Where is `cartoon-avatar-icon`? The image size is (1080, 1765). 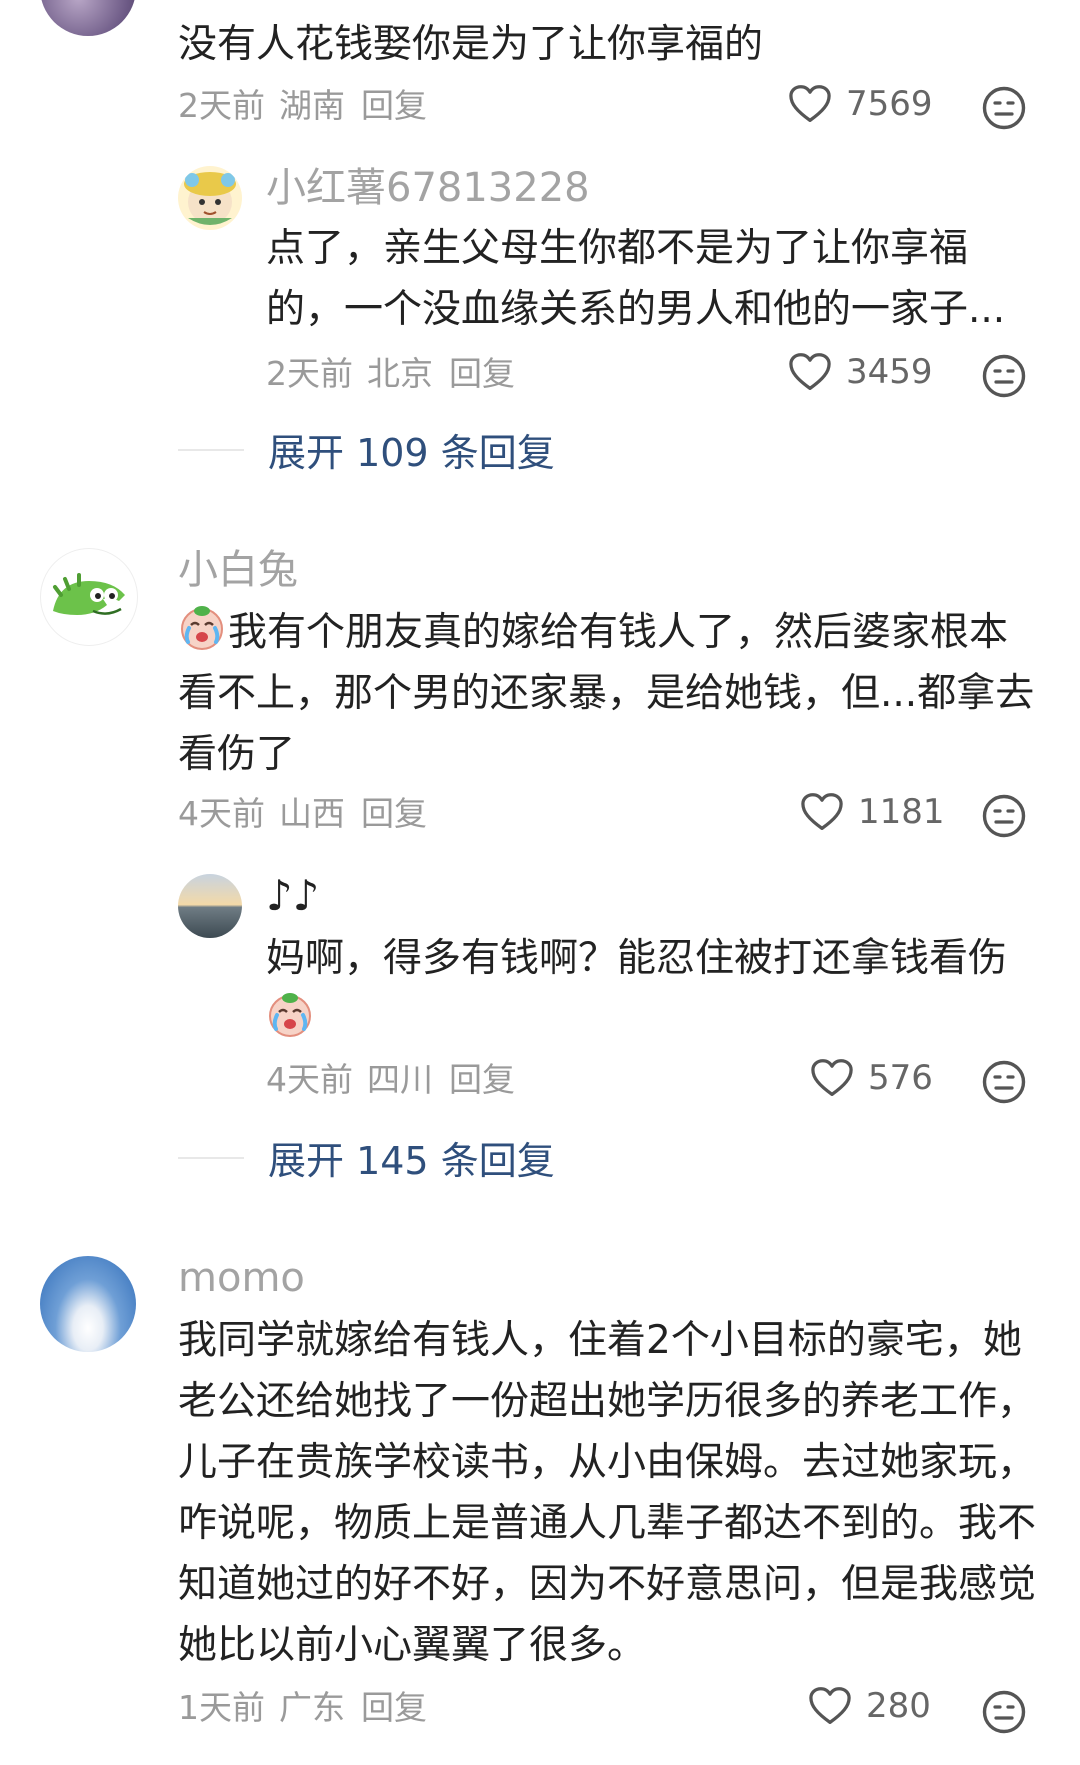
cartoon-avatar-icon is located at coordinates (210, 198).